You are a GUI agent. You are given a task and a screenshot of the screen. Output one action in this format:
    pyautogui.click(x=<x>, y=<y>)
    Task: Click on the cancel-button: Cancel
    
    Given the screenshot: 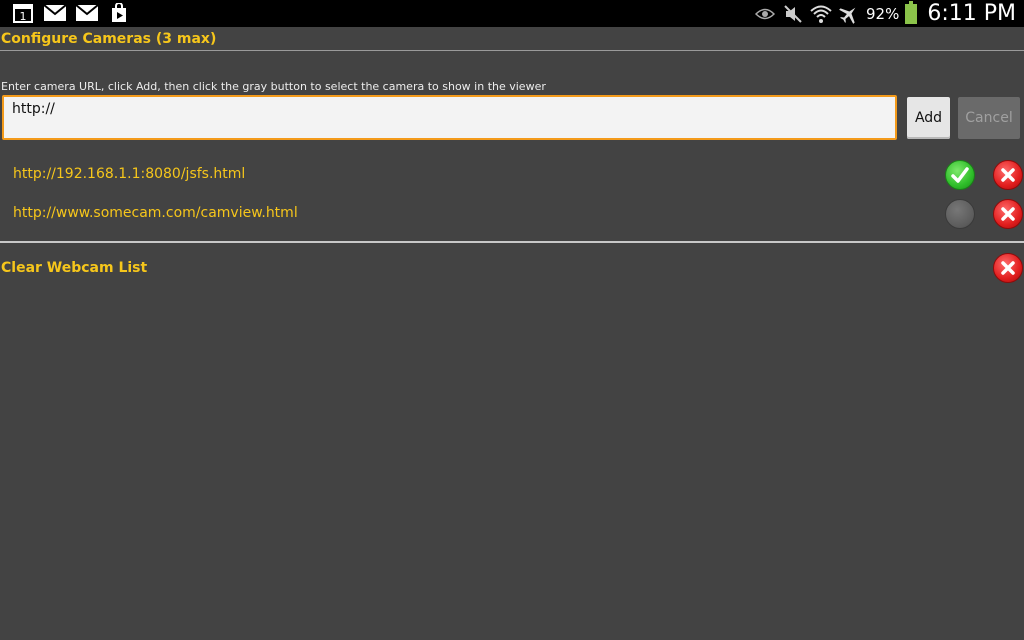 What is the action you would take?
    pyautogui.click(x=989, y=118)
    